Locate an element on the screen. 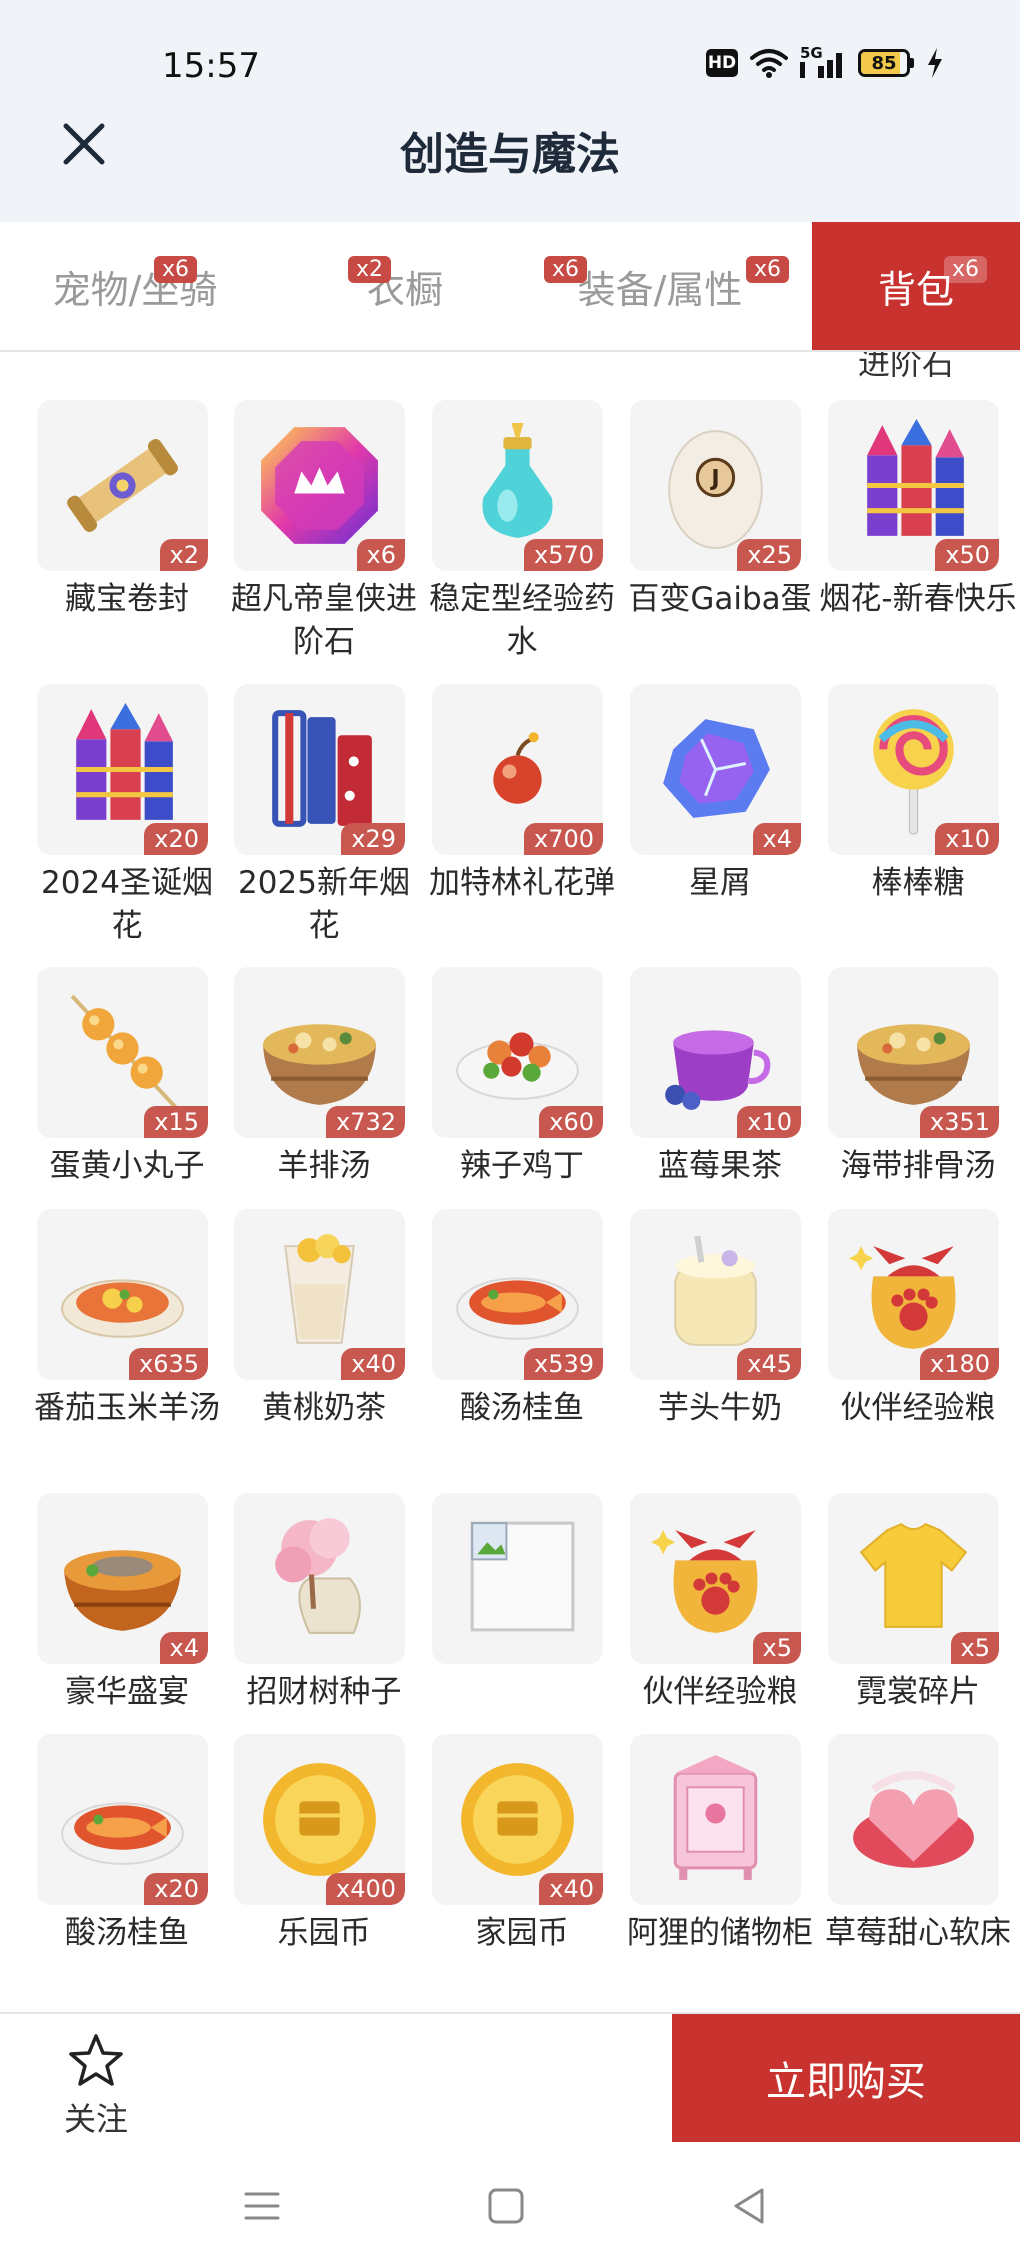 This screenshot has height=2267, width=1020. wifi-icon is located at coordinates (769, 63).